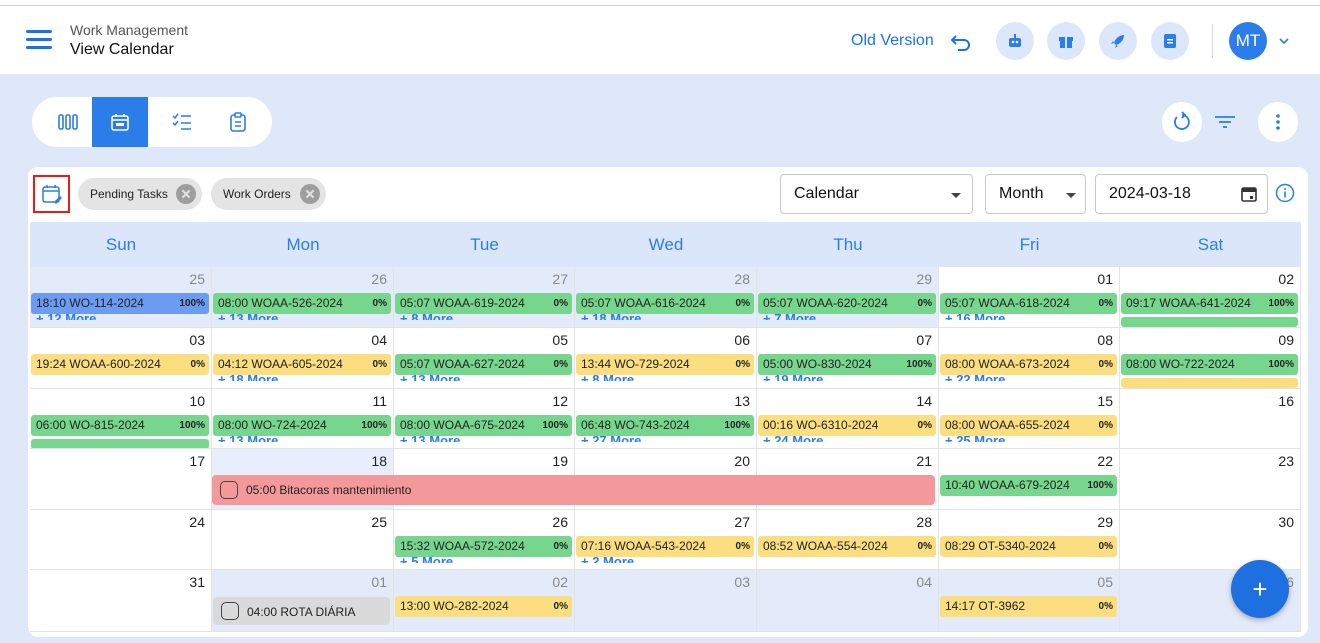 The width and height of the screenshot is (1320, 643). I want to click on day-cell: 28 08:52 WOAA-554-2024 0%, so click(848, 540).